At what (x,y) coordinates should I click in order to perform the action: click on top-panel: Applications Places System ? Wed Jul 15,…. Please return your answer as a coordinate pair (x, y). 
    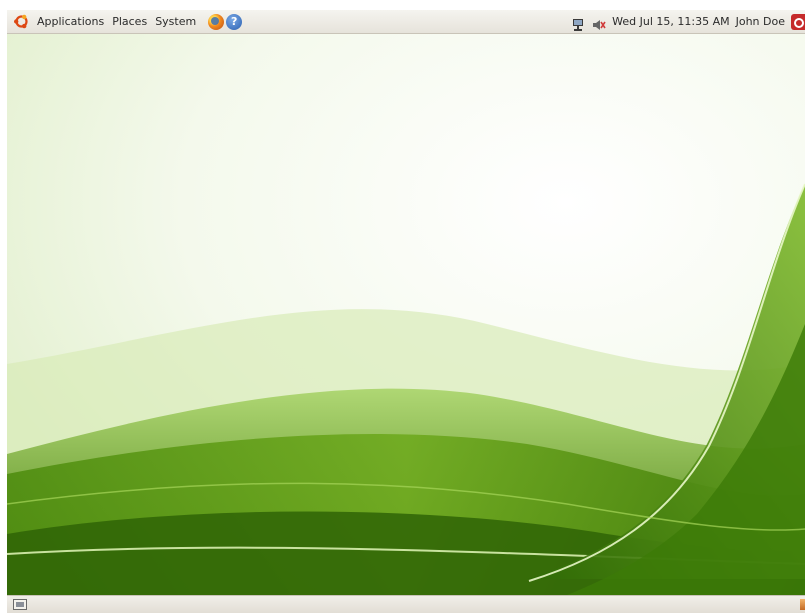
    Looking at the image, I should click on (406, 22).